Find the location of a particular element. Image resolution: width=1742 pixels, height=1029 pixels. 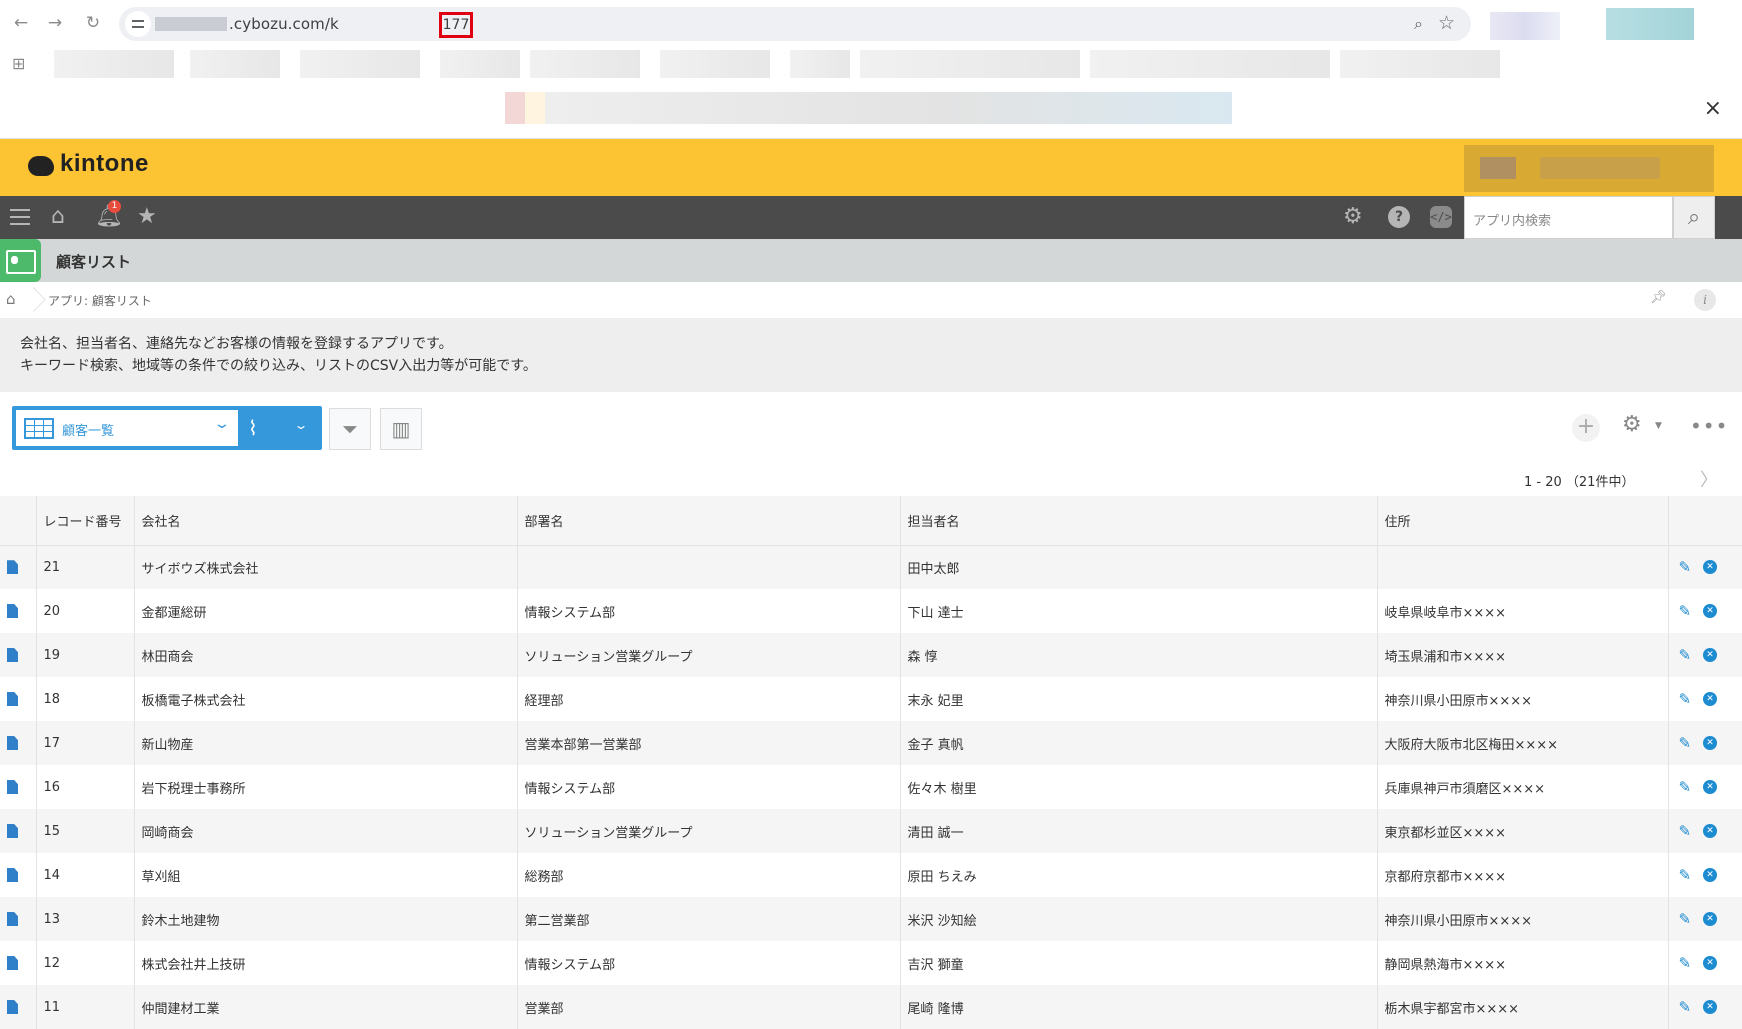

department-cell: 情報システム部 is located at coordinates (709, 963).